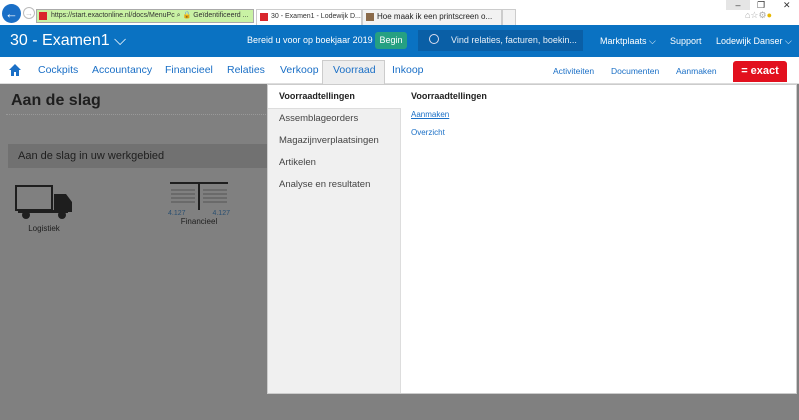 The width and height of the screenshot is (799, 420). What do you see at coordinates (11, 13) in the screenshot?
I see `back-button: ←` at bounding box center [11, 13].